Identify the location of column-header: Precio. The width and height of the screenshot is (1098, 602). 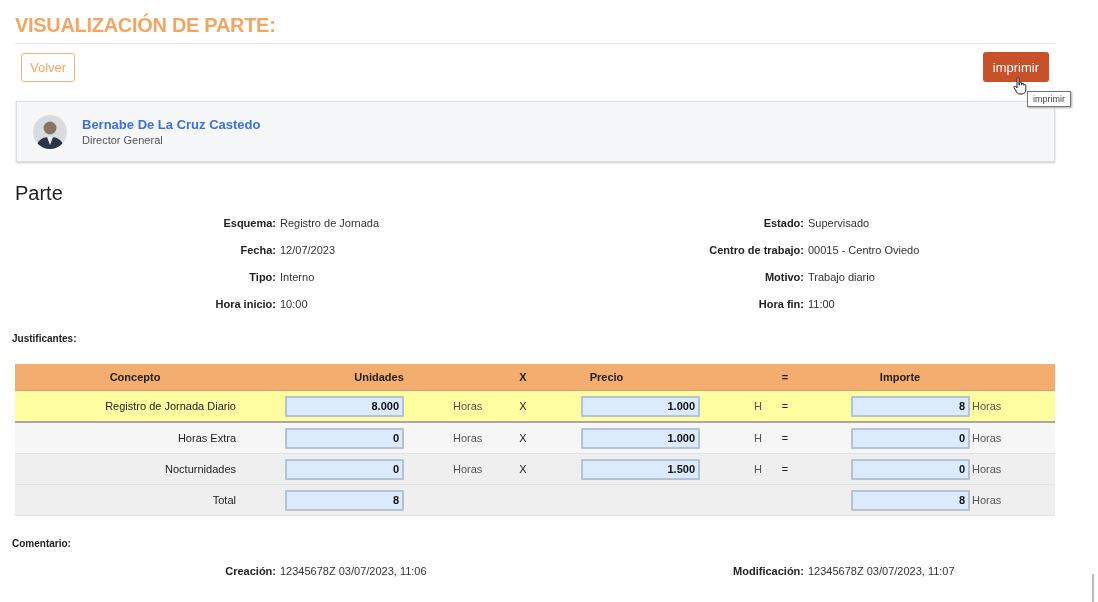
(606, 377).